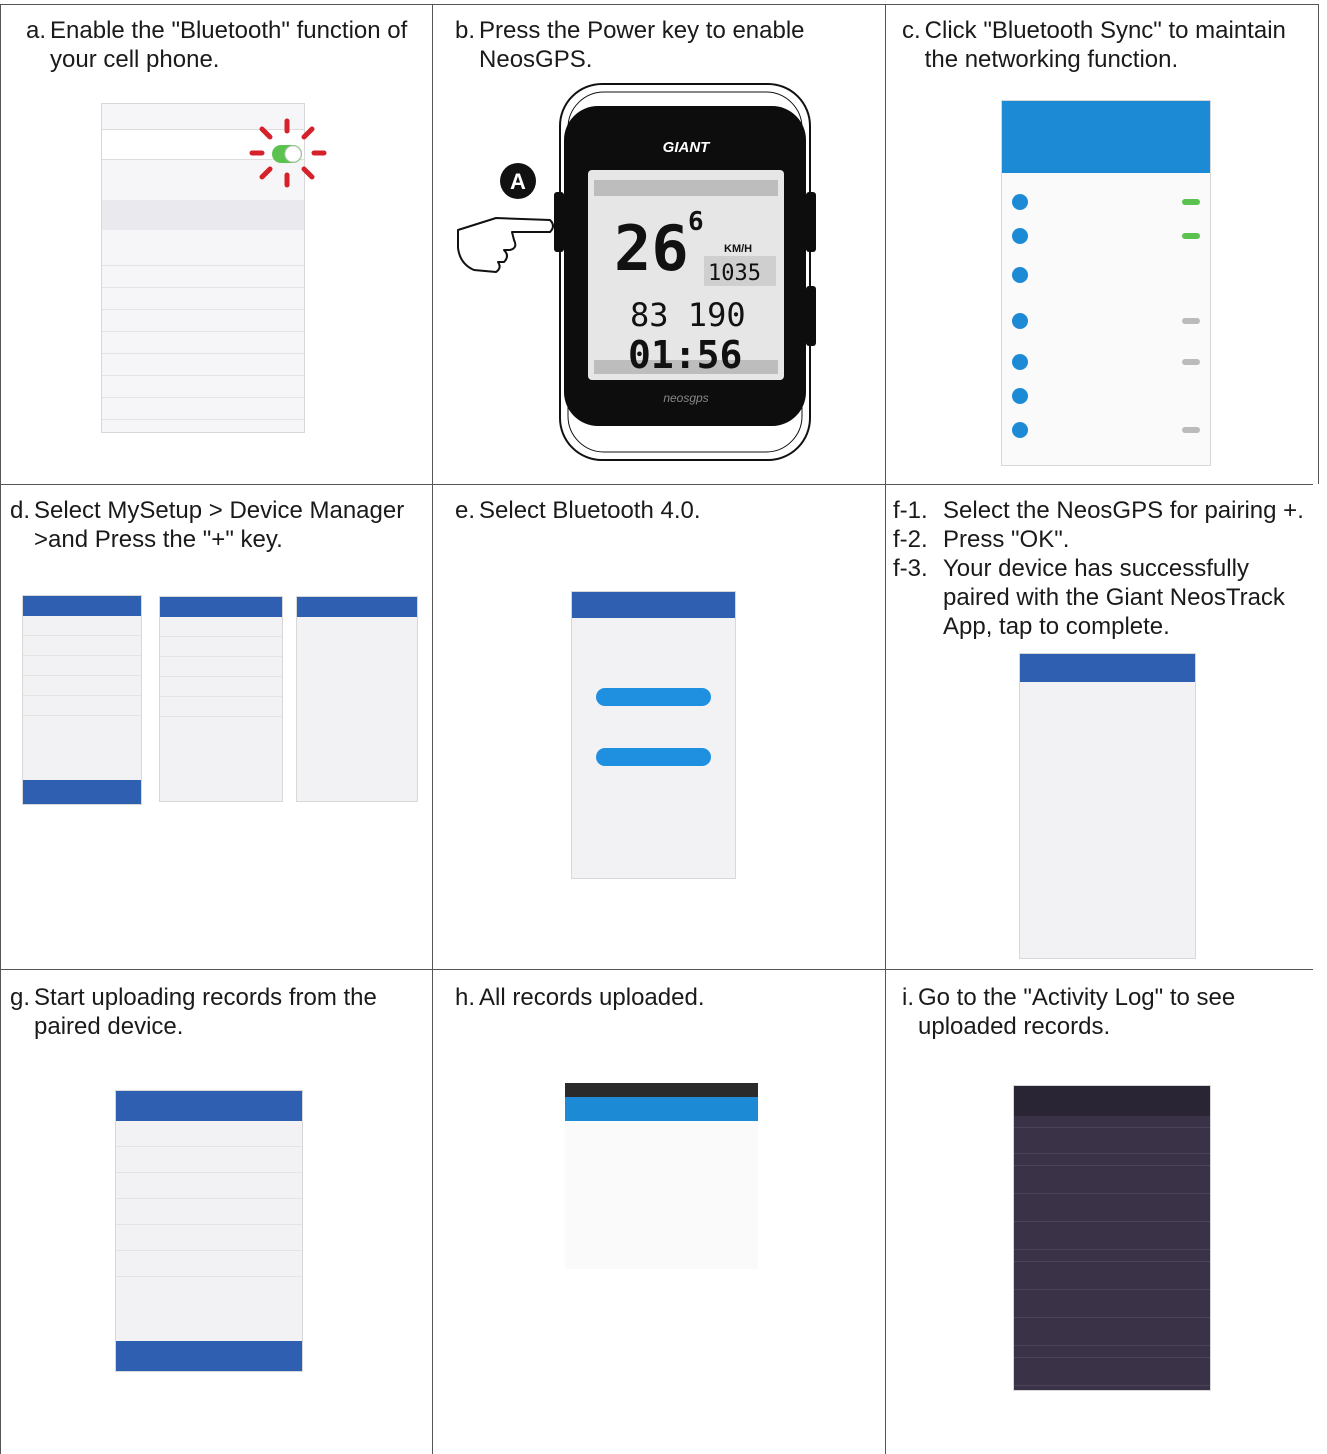  Describe the element at coordinates (656, 969) in the screenshot. I see `grid-line-row2` at that location.